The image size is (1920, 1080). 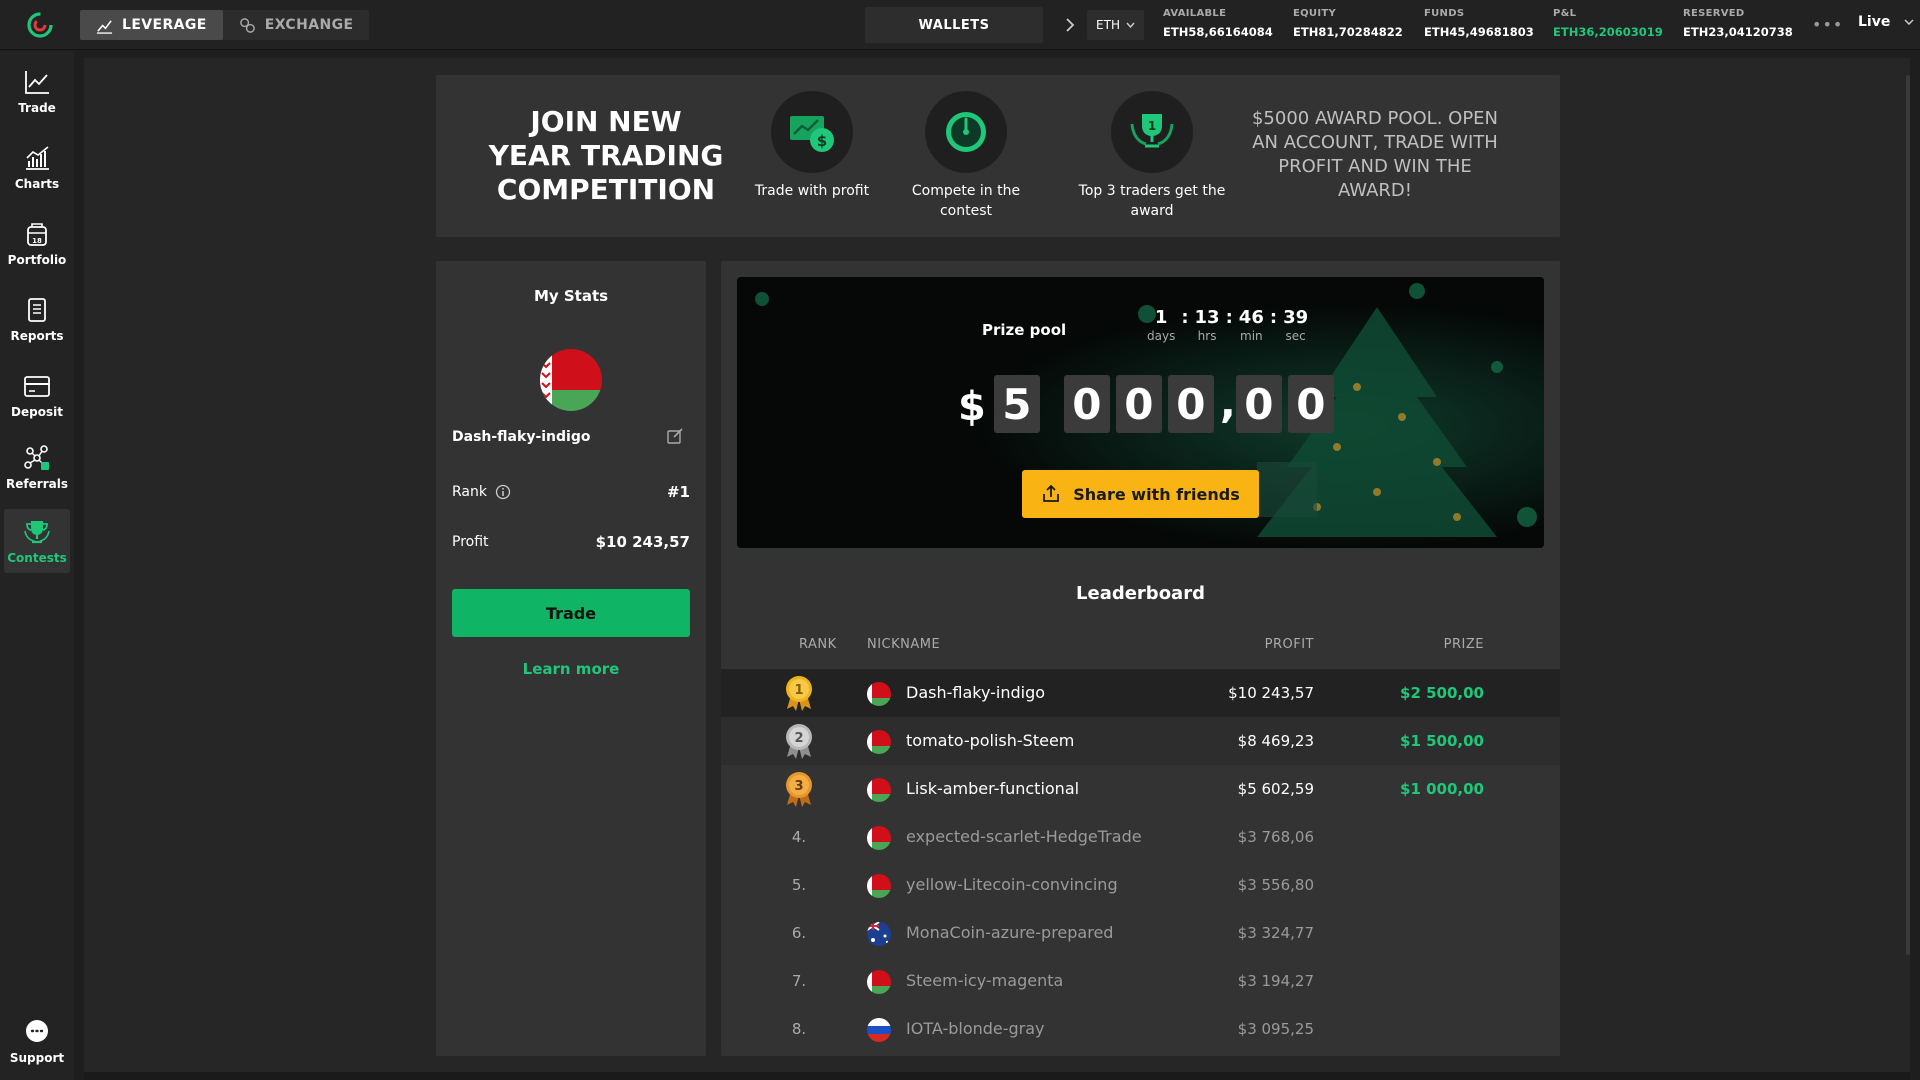 What do you see at coordinates (1024, 836) in the screenshot?
I see `nickname-cell: expected-scarlet-HedgeTrade` at bounding box center [1024, 836].